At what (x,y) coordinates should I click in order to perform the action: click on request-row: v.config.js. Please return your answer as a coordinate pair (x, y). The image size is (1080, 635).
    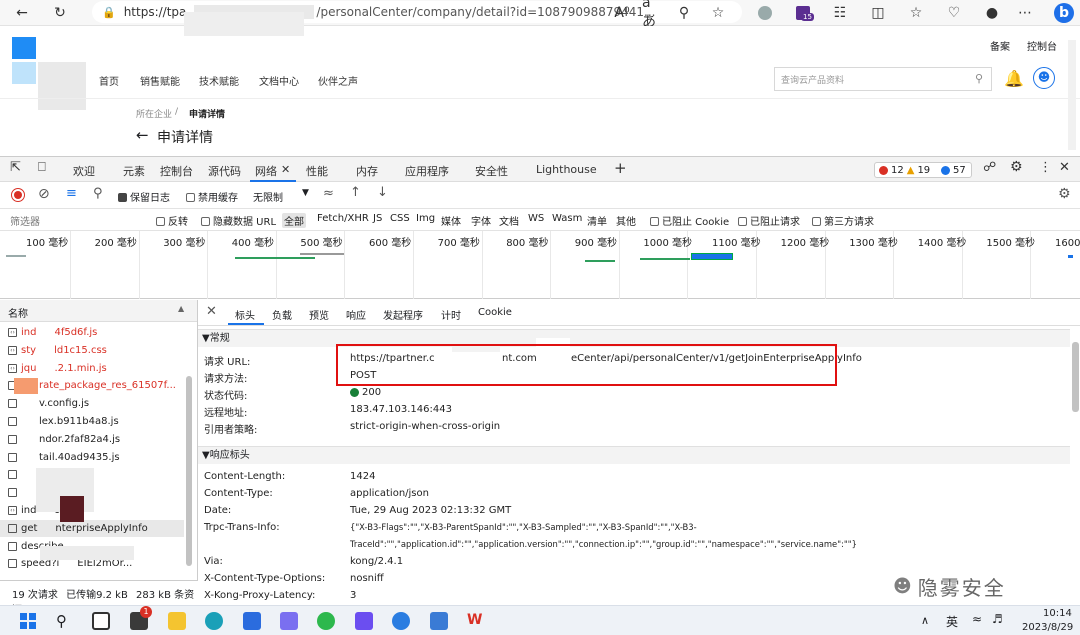
    Looking at the image, I should click on (96, 403).